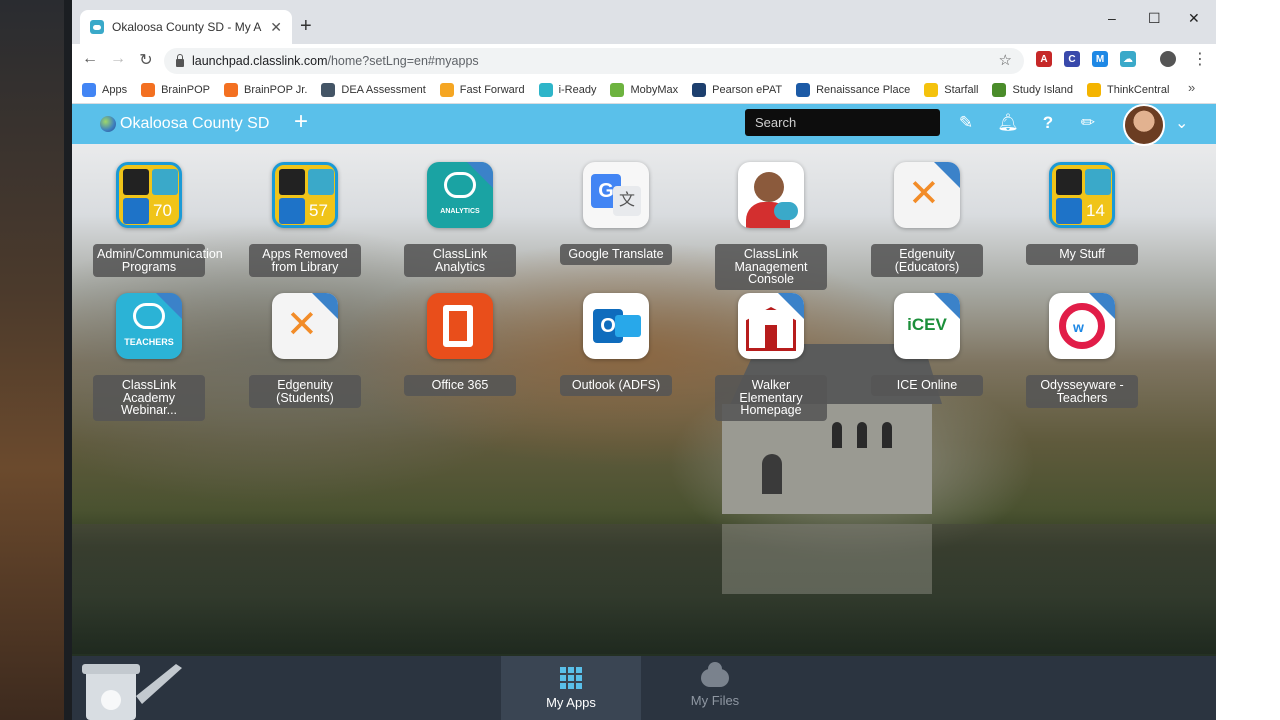 Image resolution: width=1280 pixels, height=720 pixels. Describe the element at coordinates (1100, 59) in the screenshot. I see `m-extension-icon: M` at that location.